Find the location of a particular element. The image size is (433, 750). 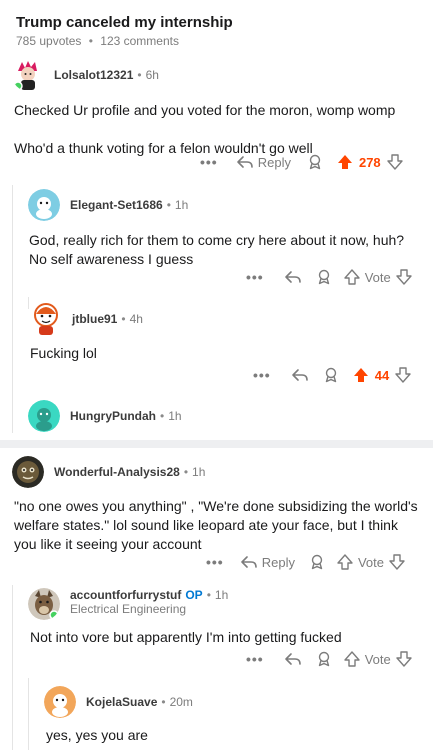

comment: KojelaSuave • 20m is located at coordinates (118, 702).